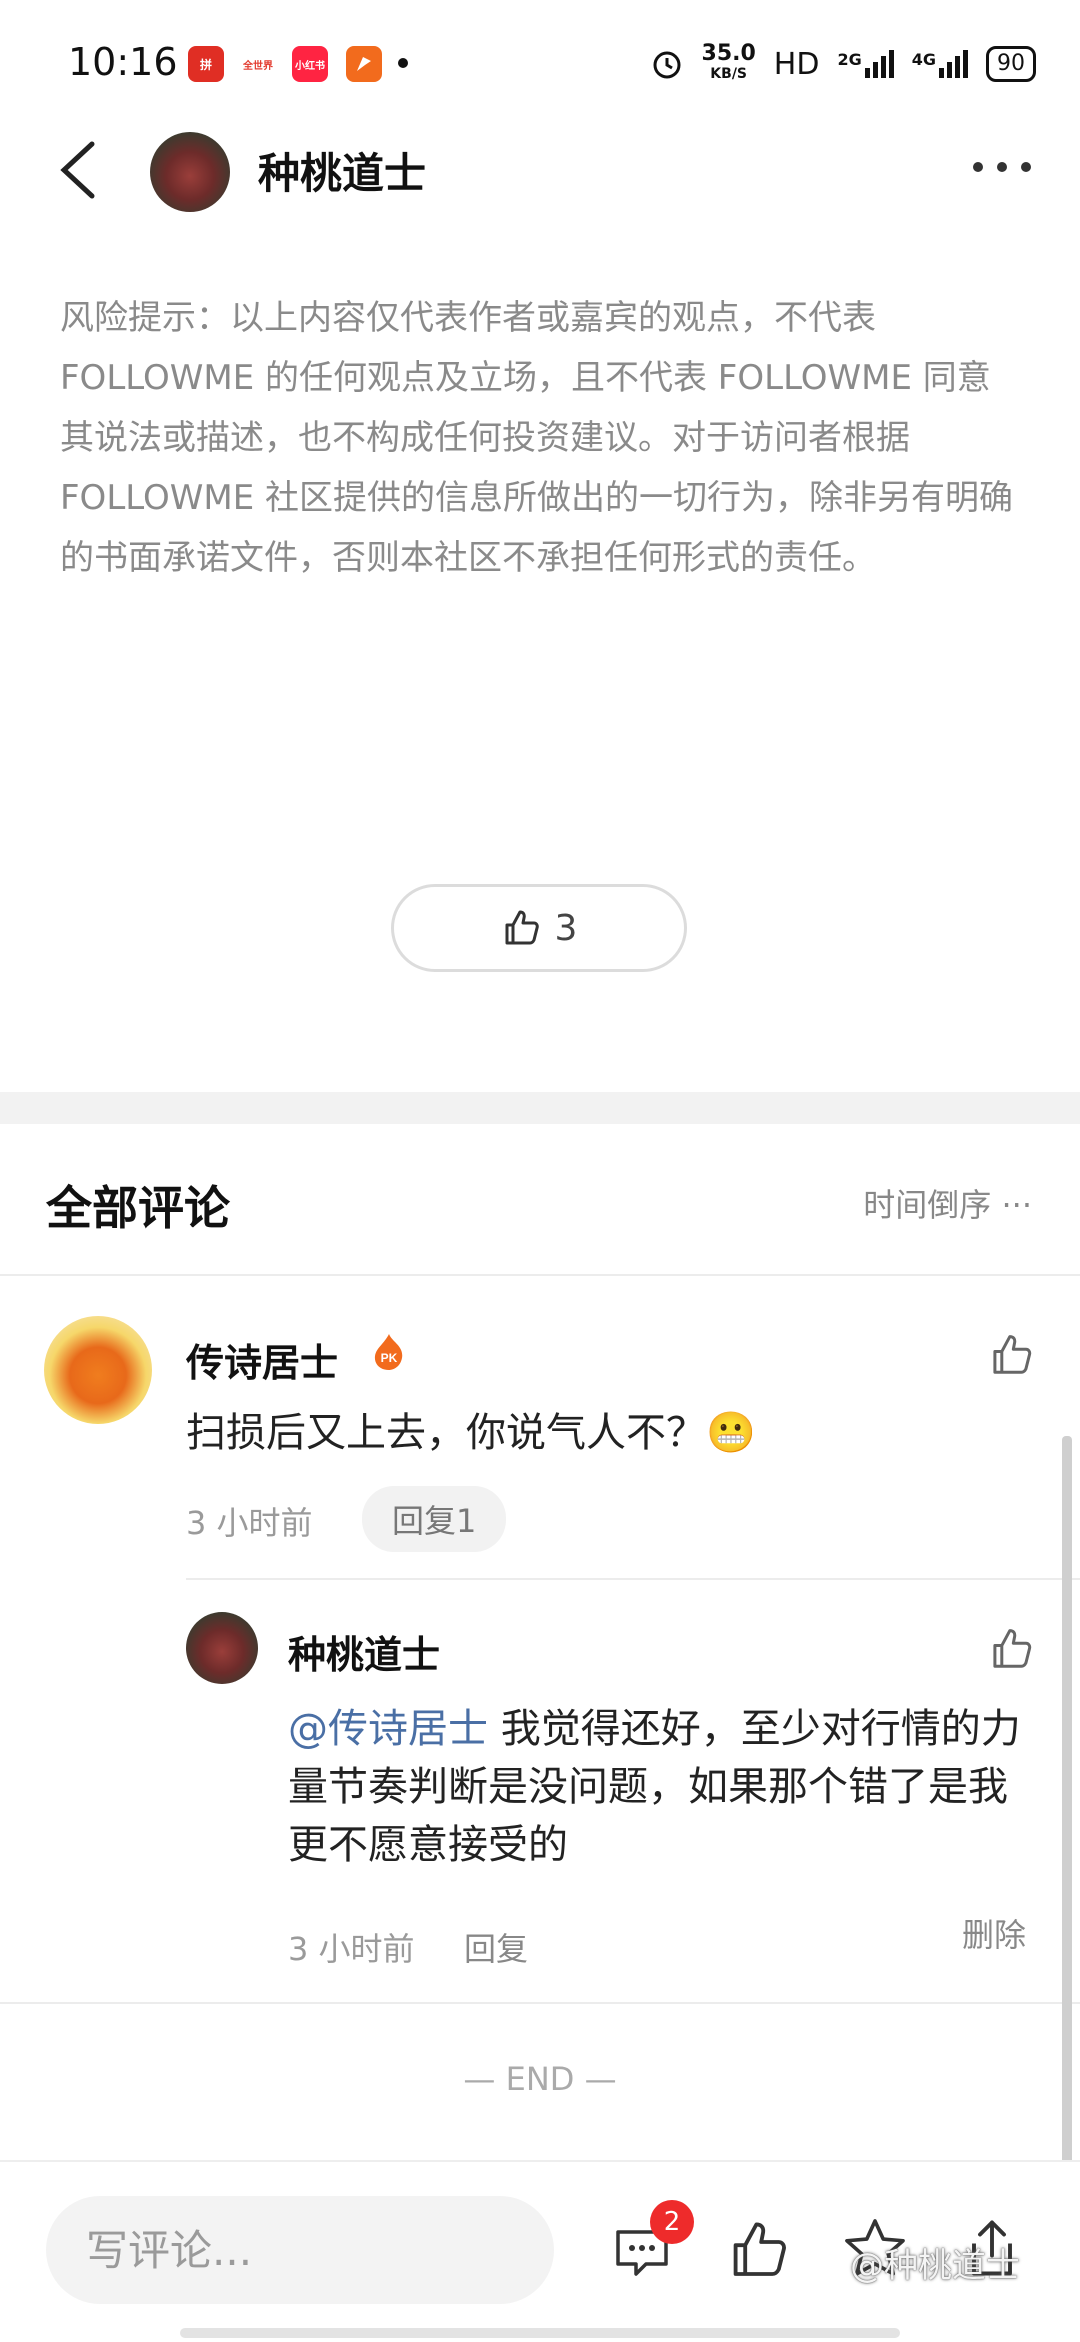  Describe the element at coordinates (138, 1208) in the screenshot. I see `comments-title: 全部评论` at that location.